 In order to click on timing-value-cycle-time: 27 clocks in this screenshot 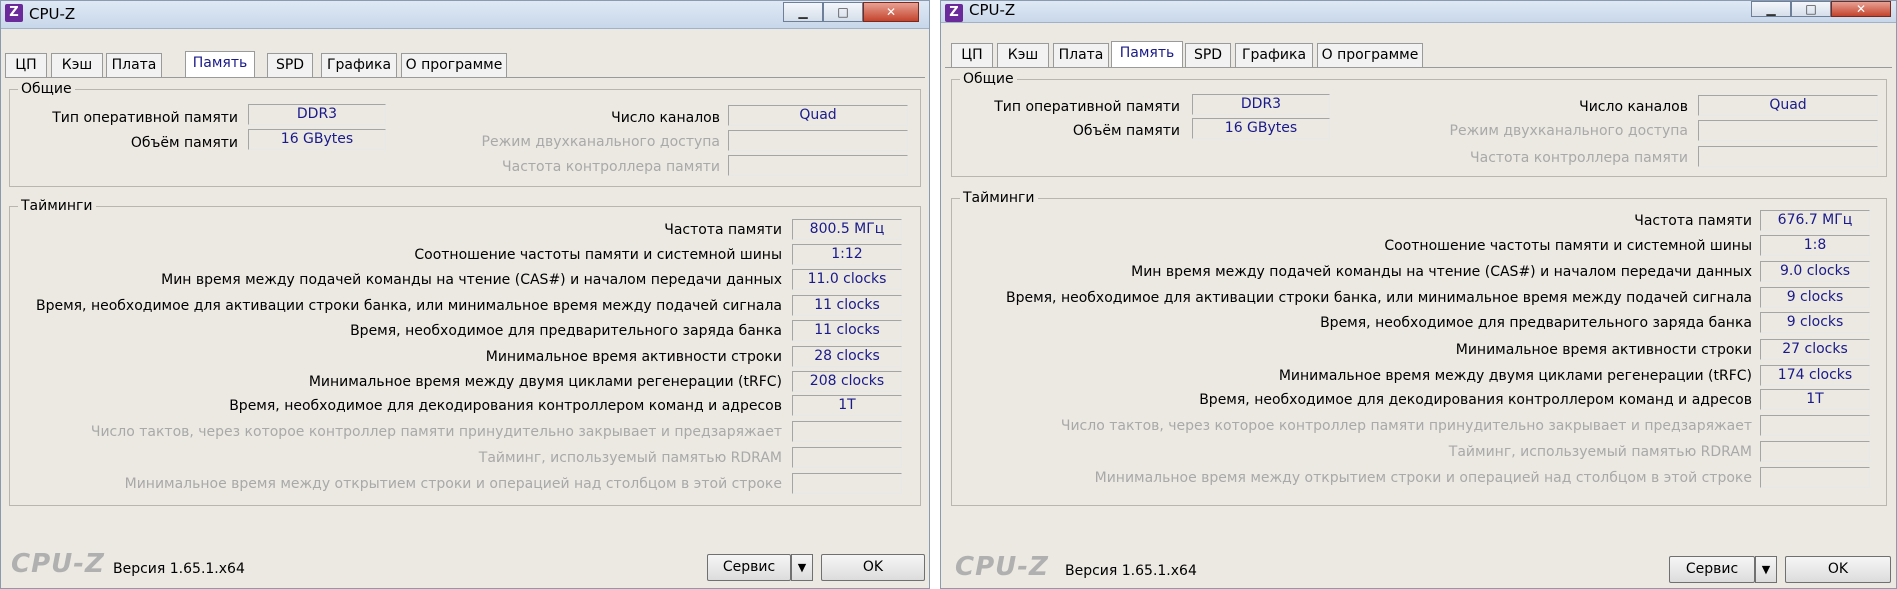, I will do `click(1815, 349)`.